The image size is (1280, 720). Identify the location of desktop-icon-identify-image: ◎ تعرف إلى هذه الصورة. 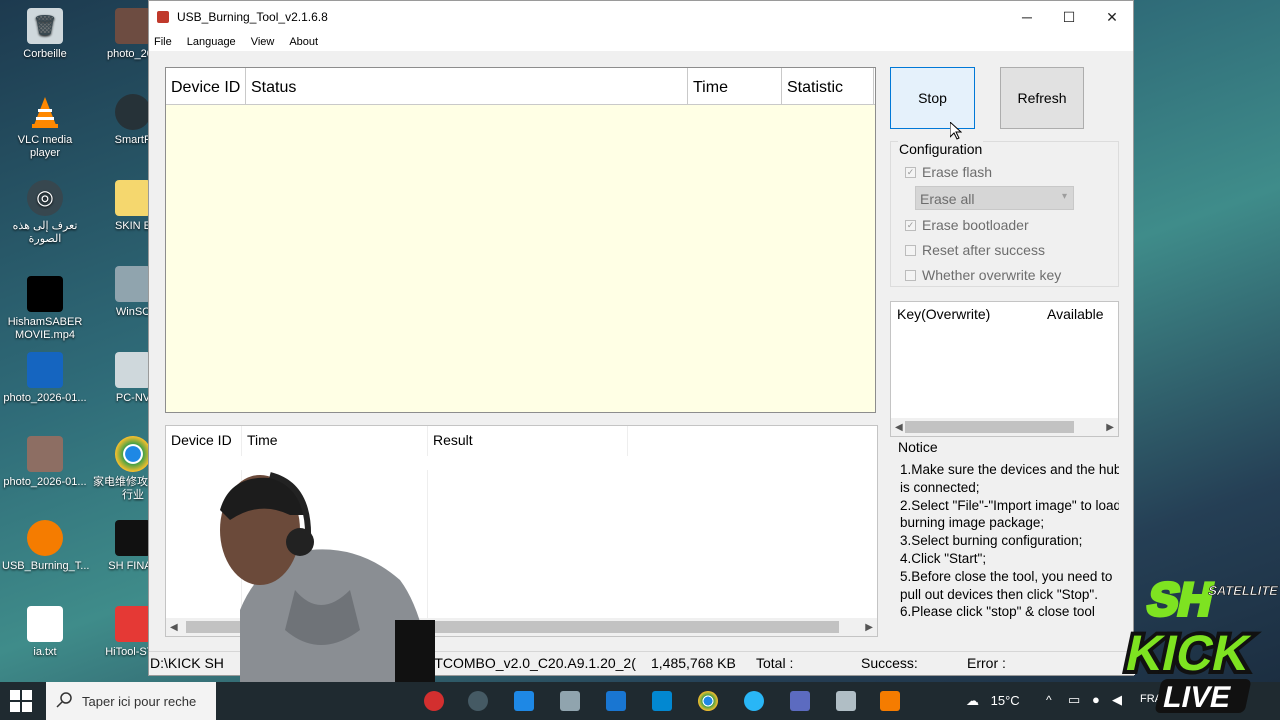
(45, 213).